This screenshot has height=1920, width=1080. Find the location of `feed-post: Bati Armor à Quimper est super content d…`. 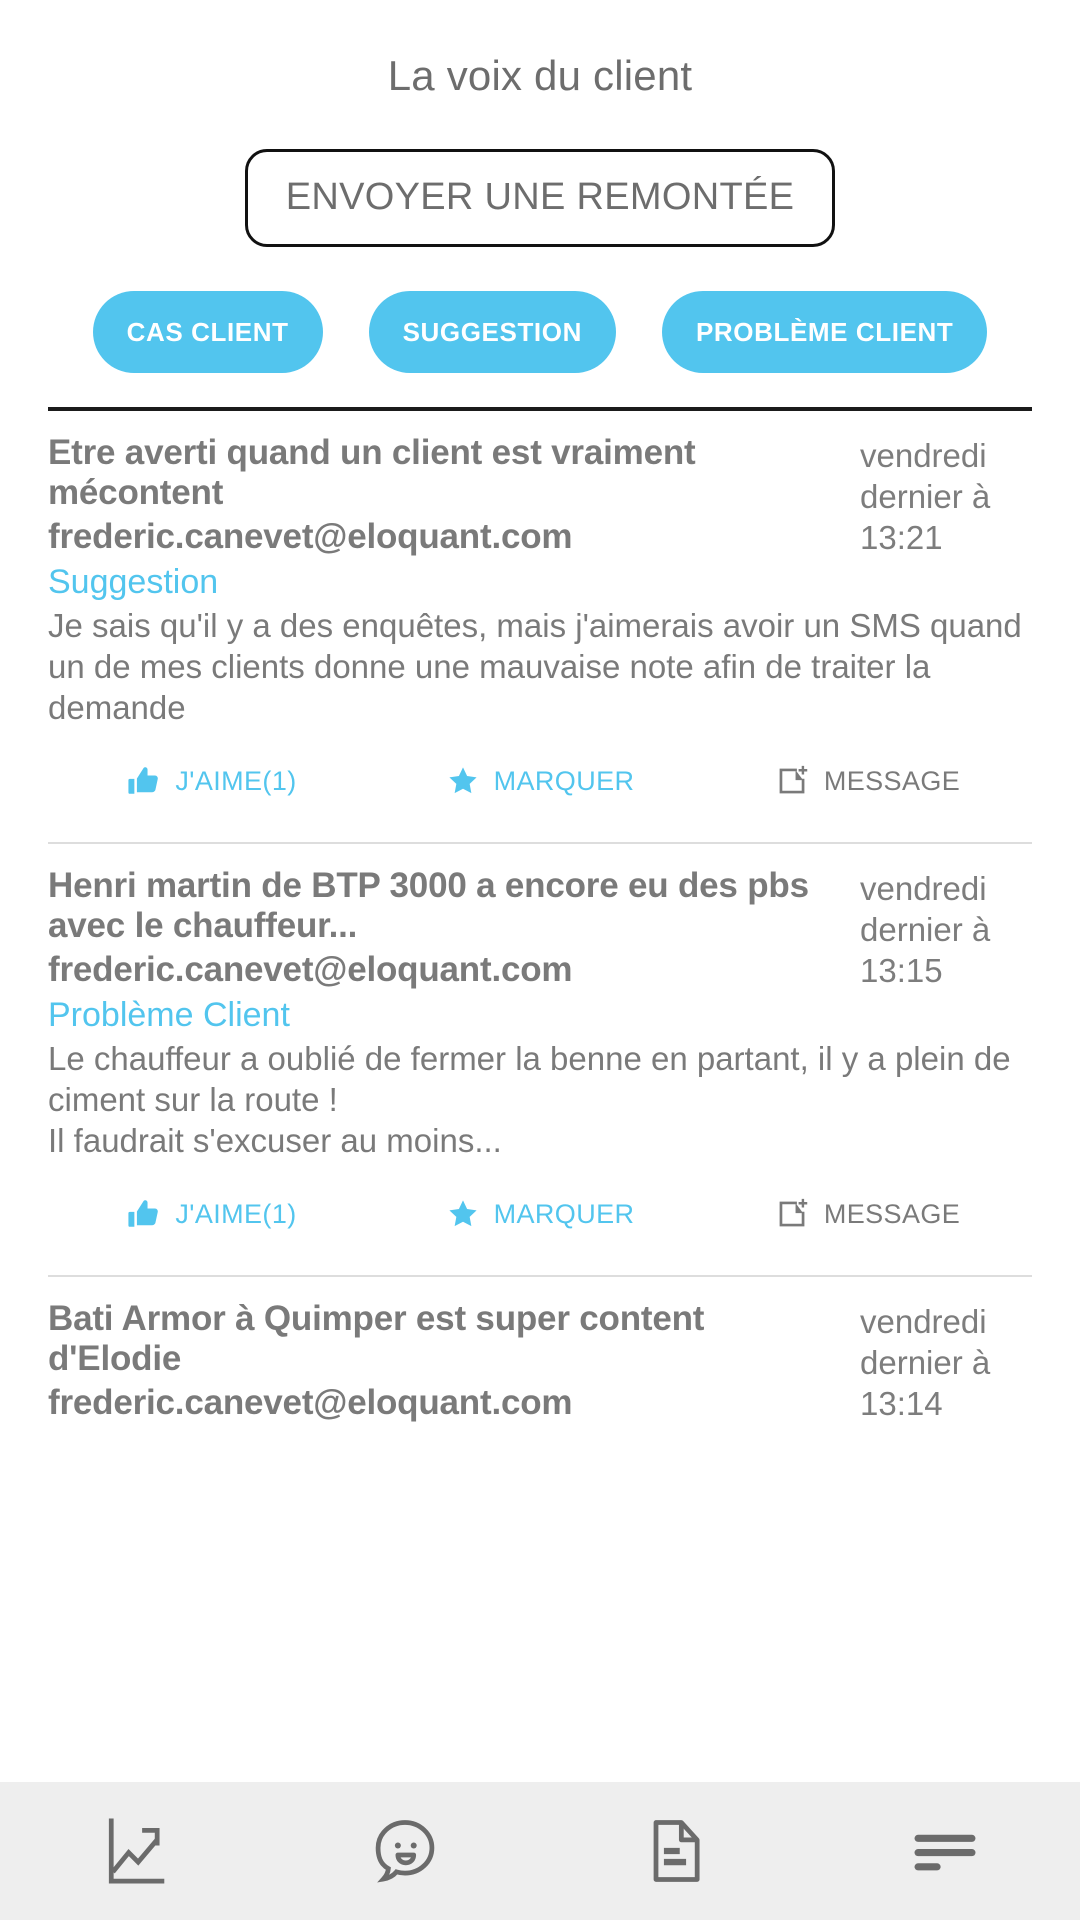

feed-post: Bati Armor à Quimper est super content d… is located at coordinates (540, 1350).